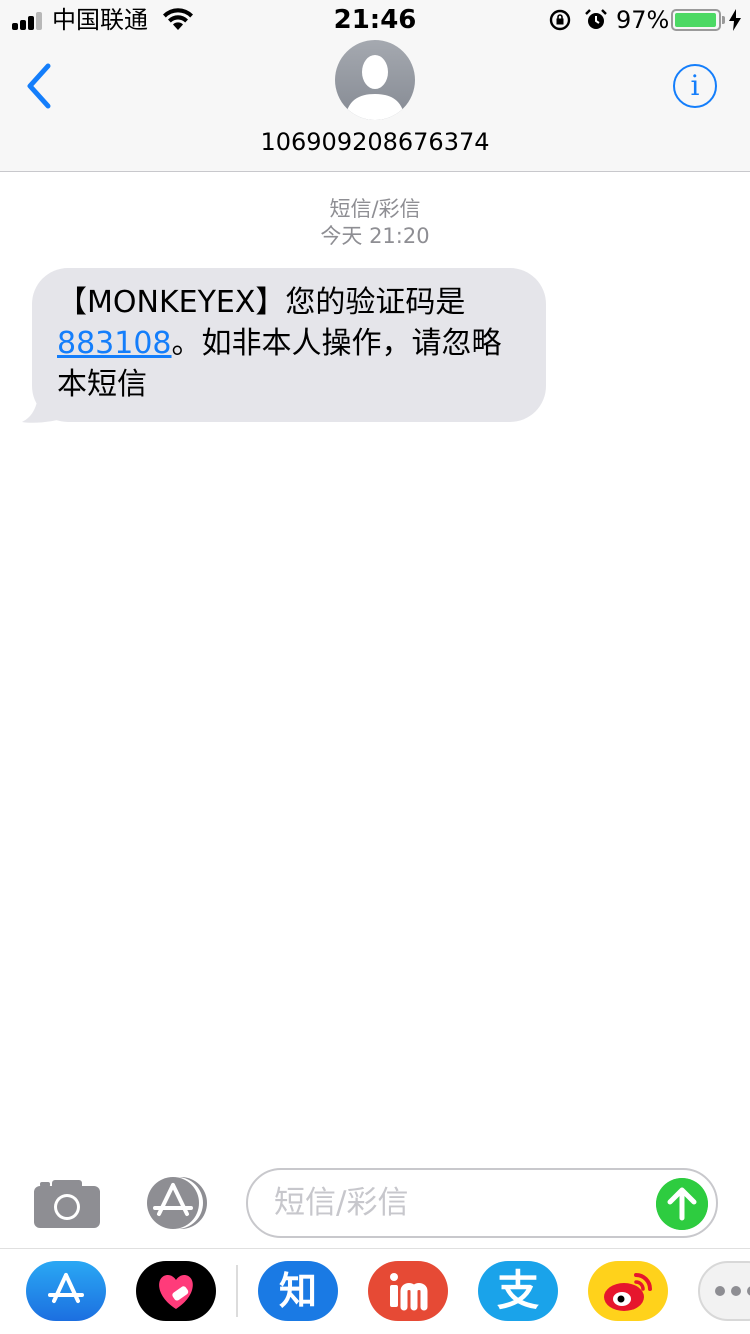 The image size is (750, 1334). Describe the element at coordinates (375, 236) in the screenshot. I see `message-timestamp: 今天 21:20` at that location.